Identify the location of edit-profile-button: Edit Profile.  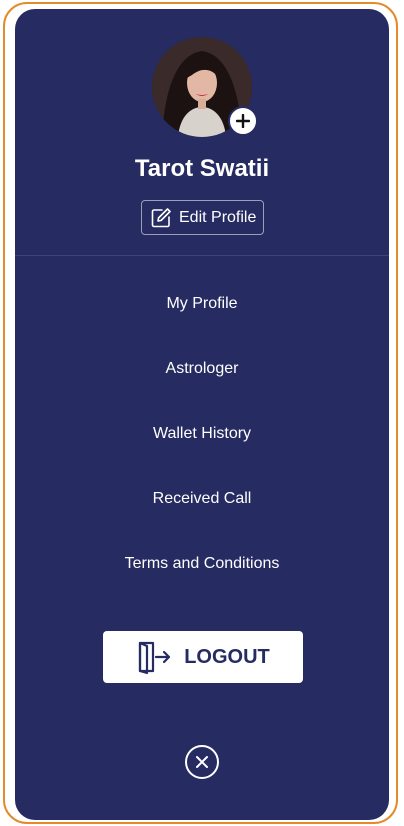
(202, 217).